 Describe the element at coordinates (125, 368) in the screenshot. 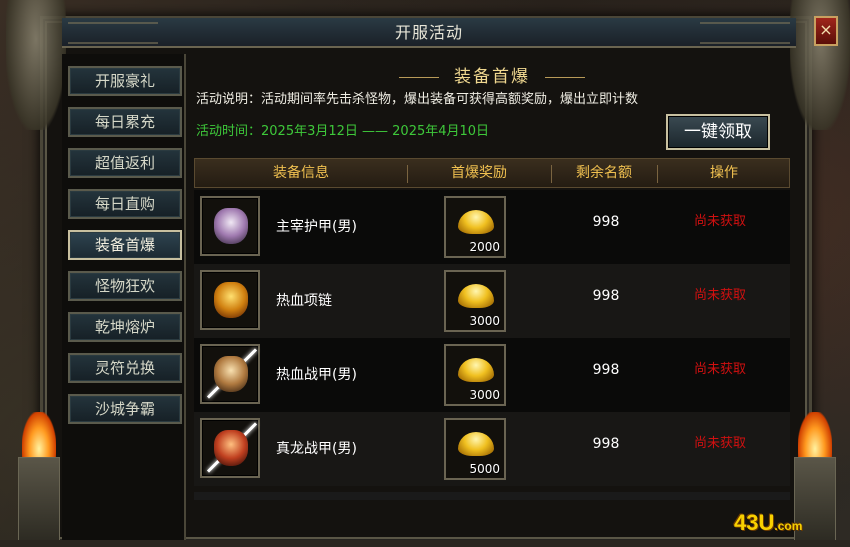

I see `sidebar-item-talisman-exchange: 灵符兑换` at that location.